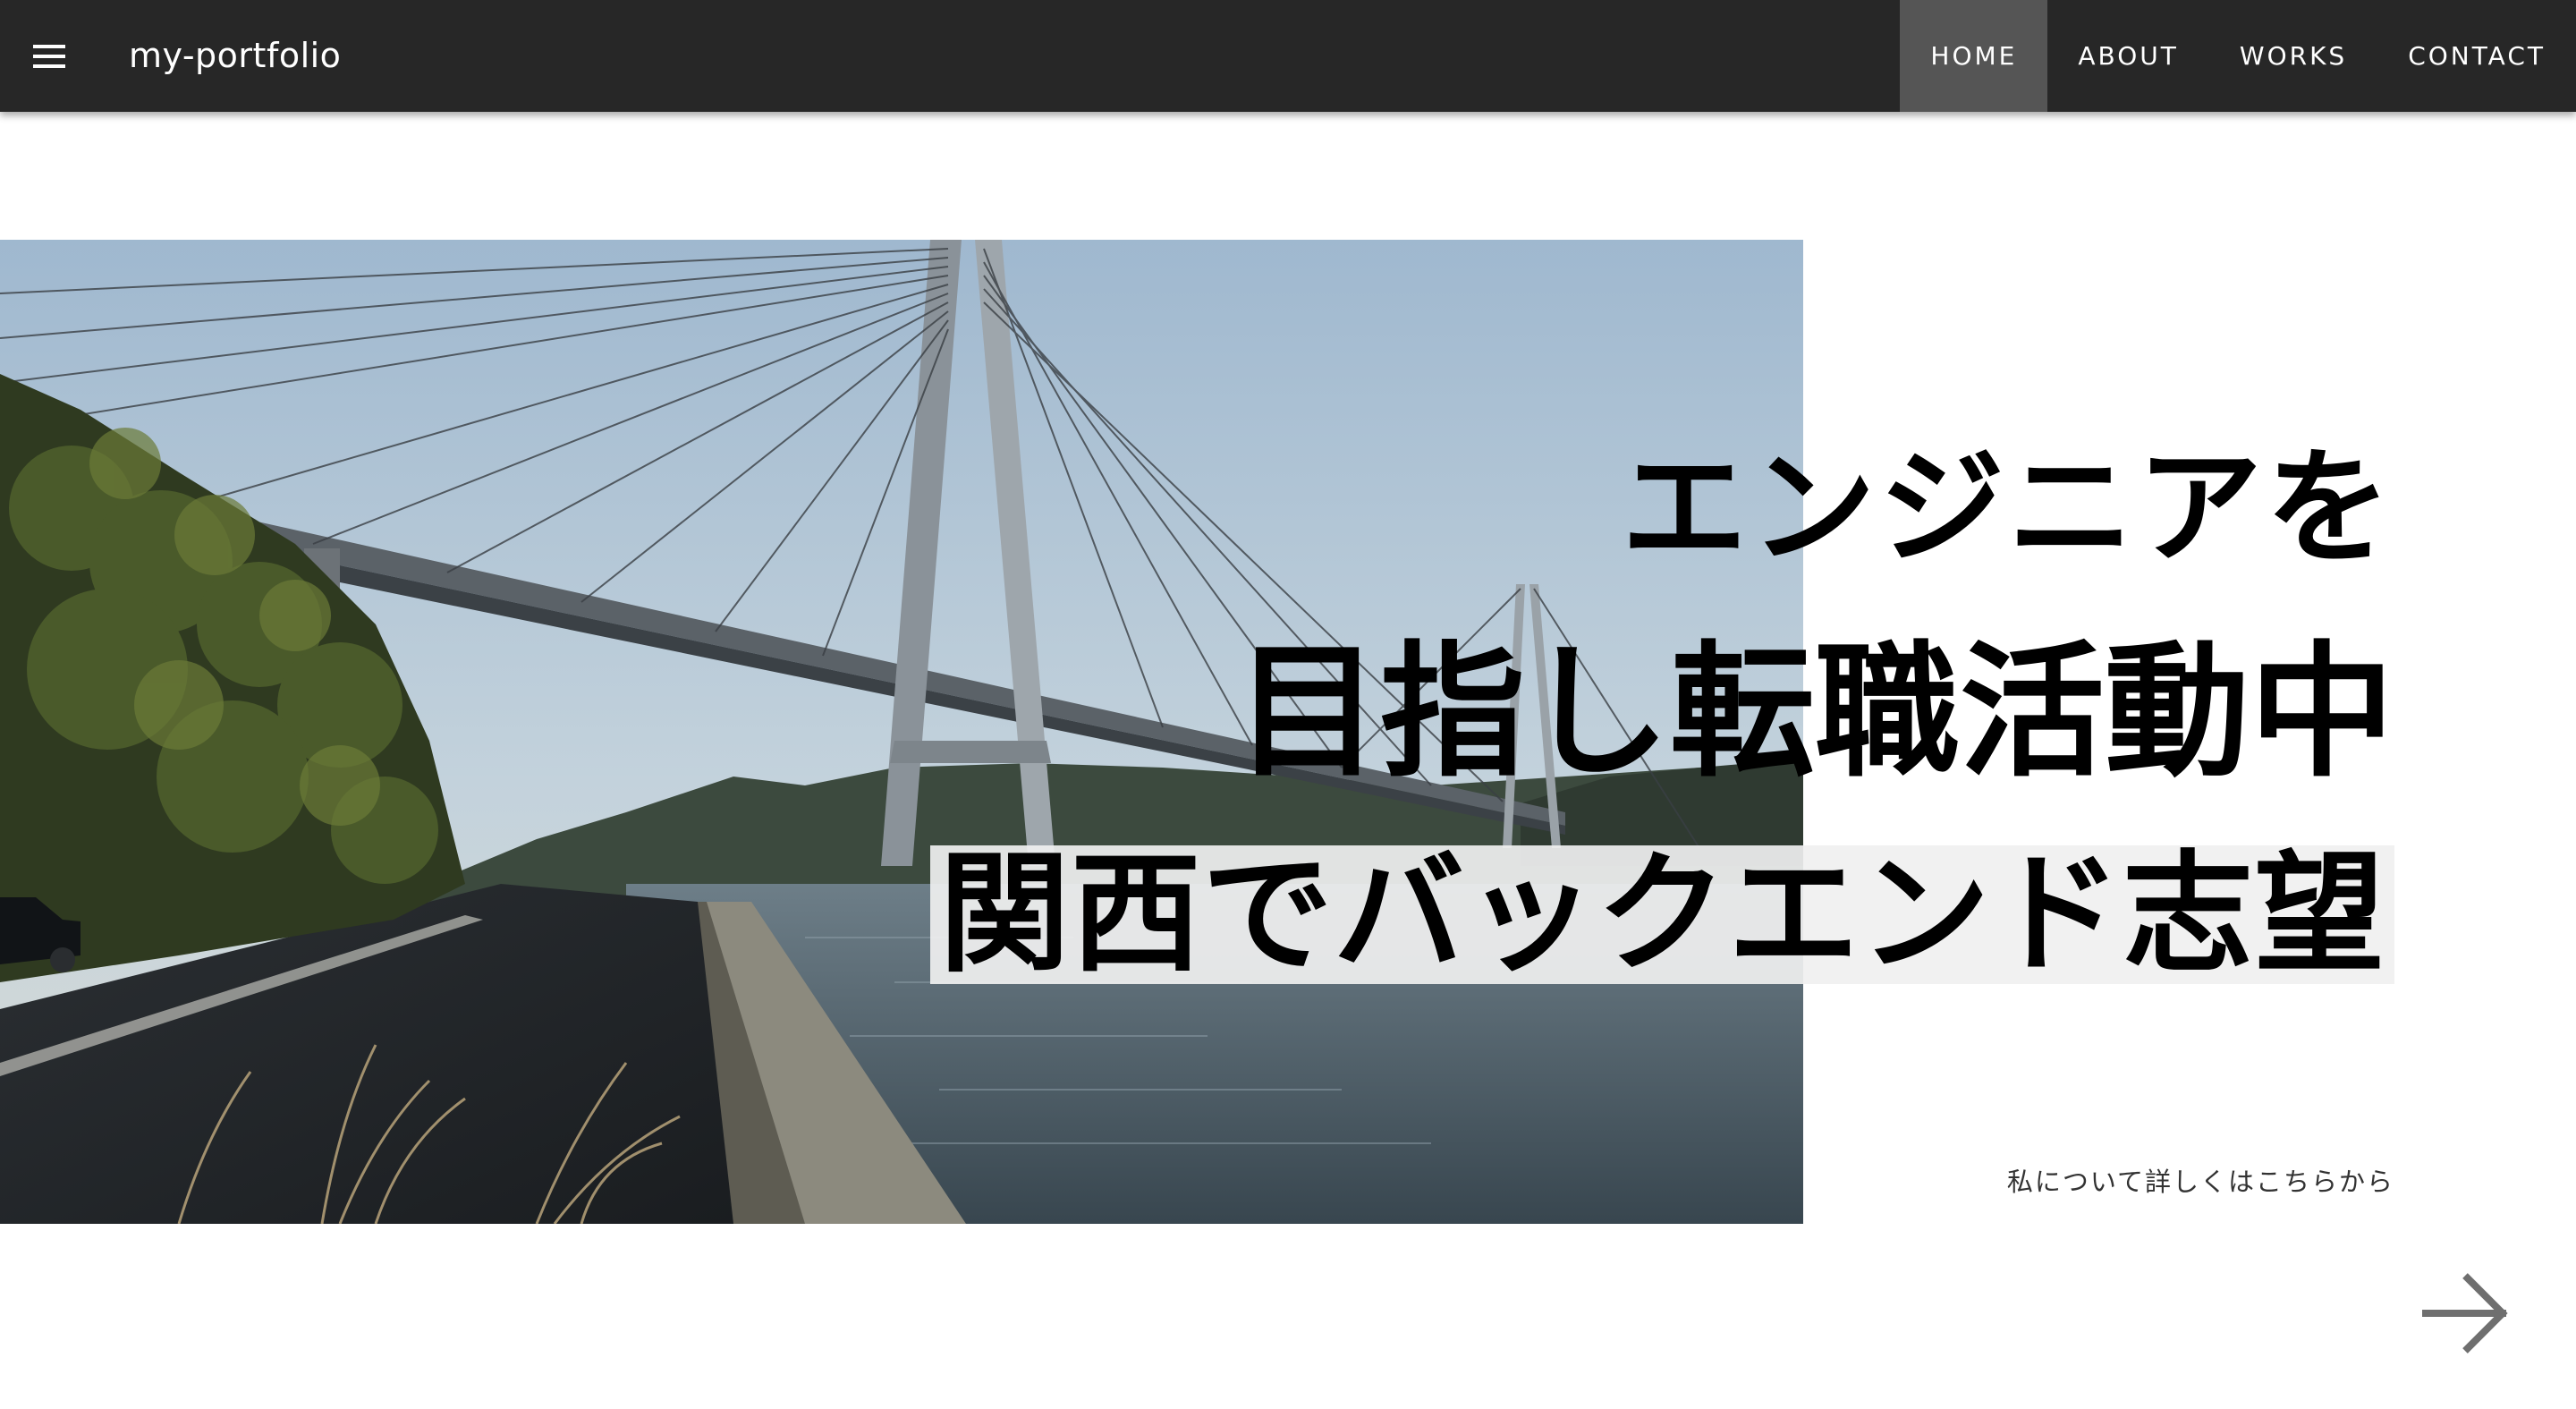 This screenshot has height=1409, width=2576. Describe the element at coordinates (49, 57) in the screenshot. I see `hamburger-menu-icon` at that location.